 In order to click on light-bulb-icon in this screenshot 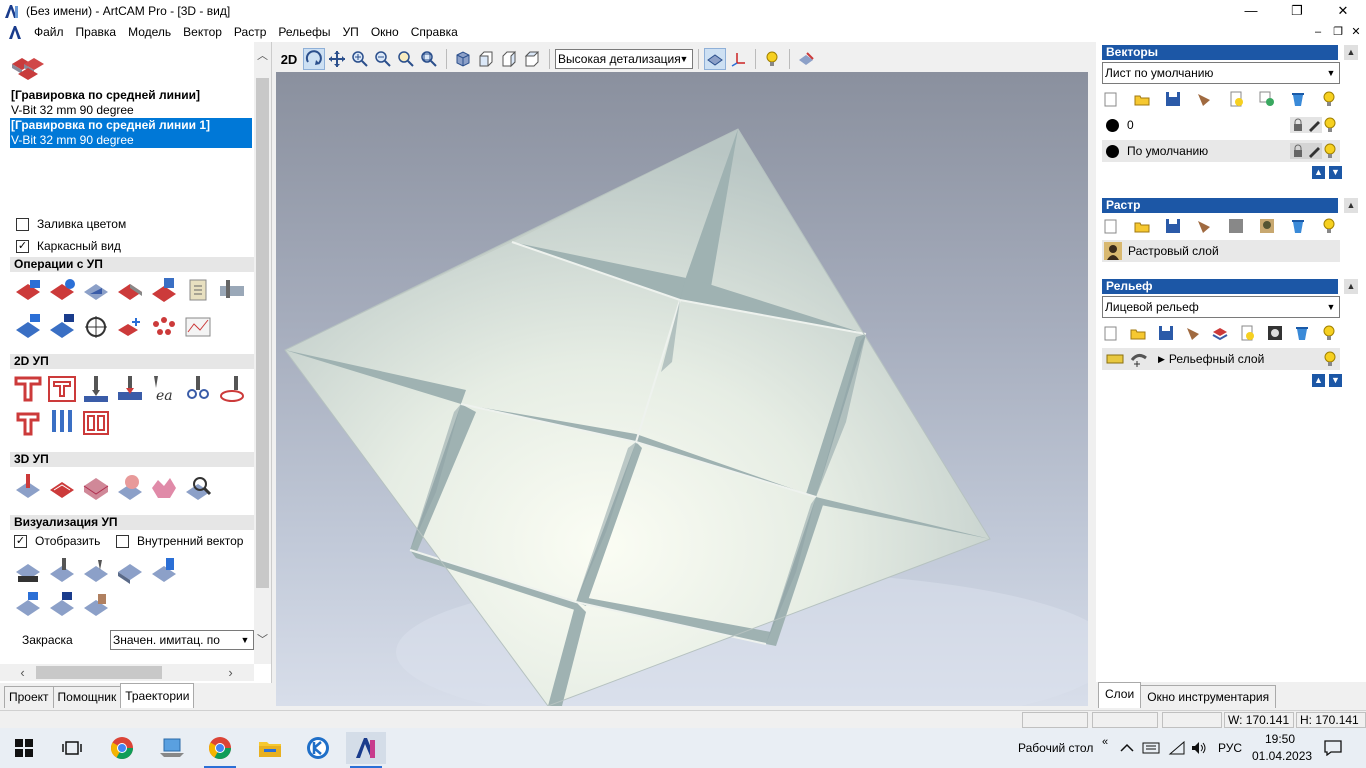, I will do `click(772, 59)`.